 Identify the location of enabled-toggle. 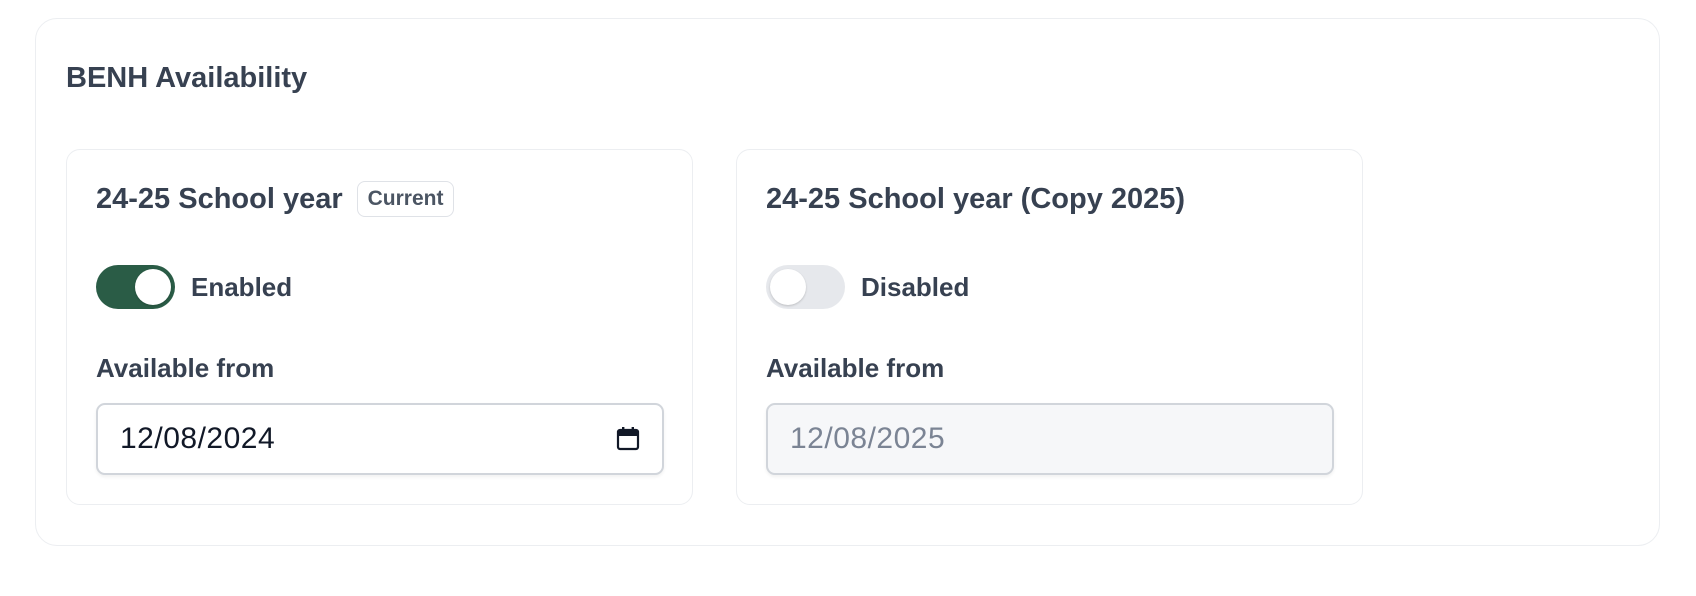
(135, 287).